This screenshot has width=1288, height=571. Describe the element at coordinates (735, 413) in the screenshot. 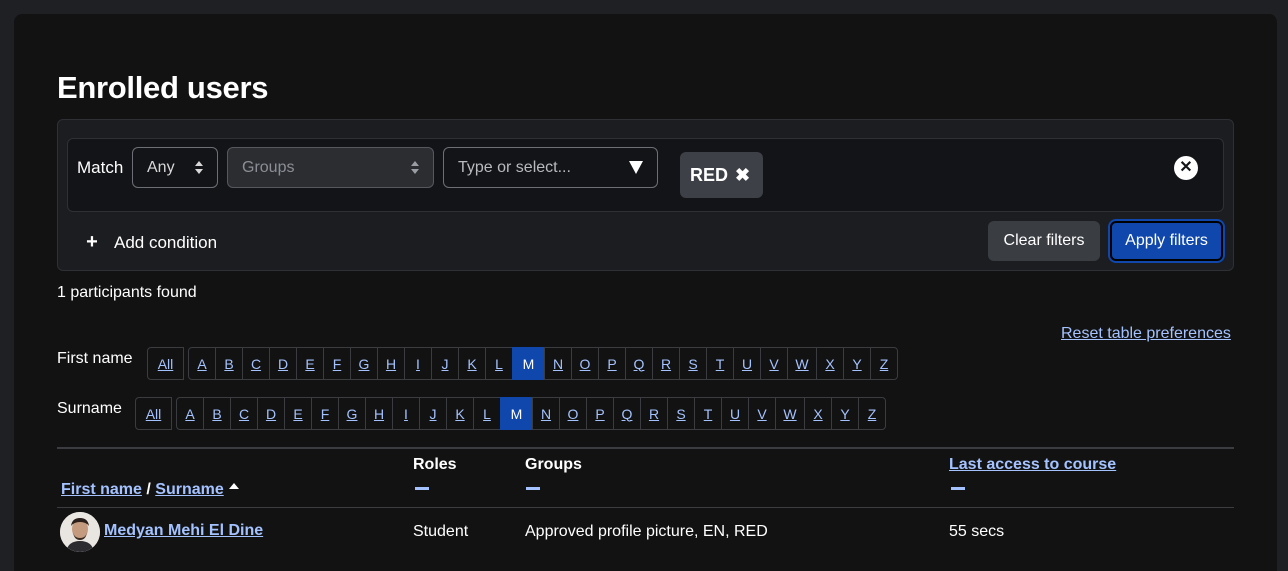

I see `surname-initial-u: U` at that location.